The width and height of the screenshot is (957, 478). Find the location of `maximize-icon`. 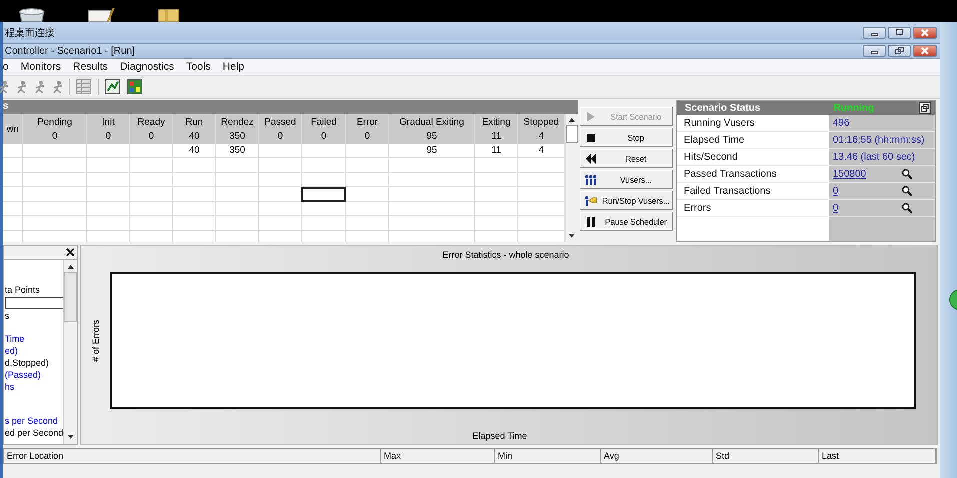

maximize-icon is located at coordinates (899, 32).